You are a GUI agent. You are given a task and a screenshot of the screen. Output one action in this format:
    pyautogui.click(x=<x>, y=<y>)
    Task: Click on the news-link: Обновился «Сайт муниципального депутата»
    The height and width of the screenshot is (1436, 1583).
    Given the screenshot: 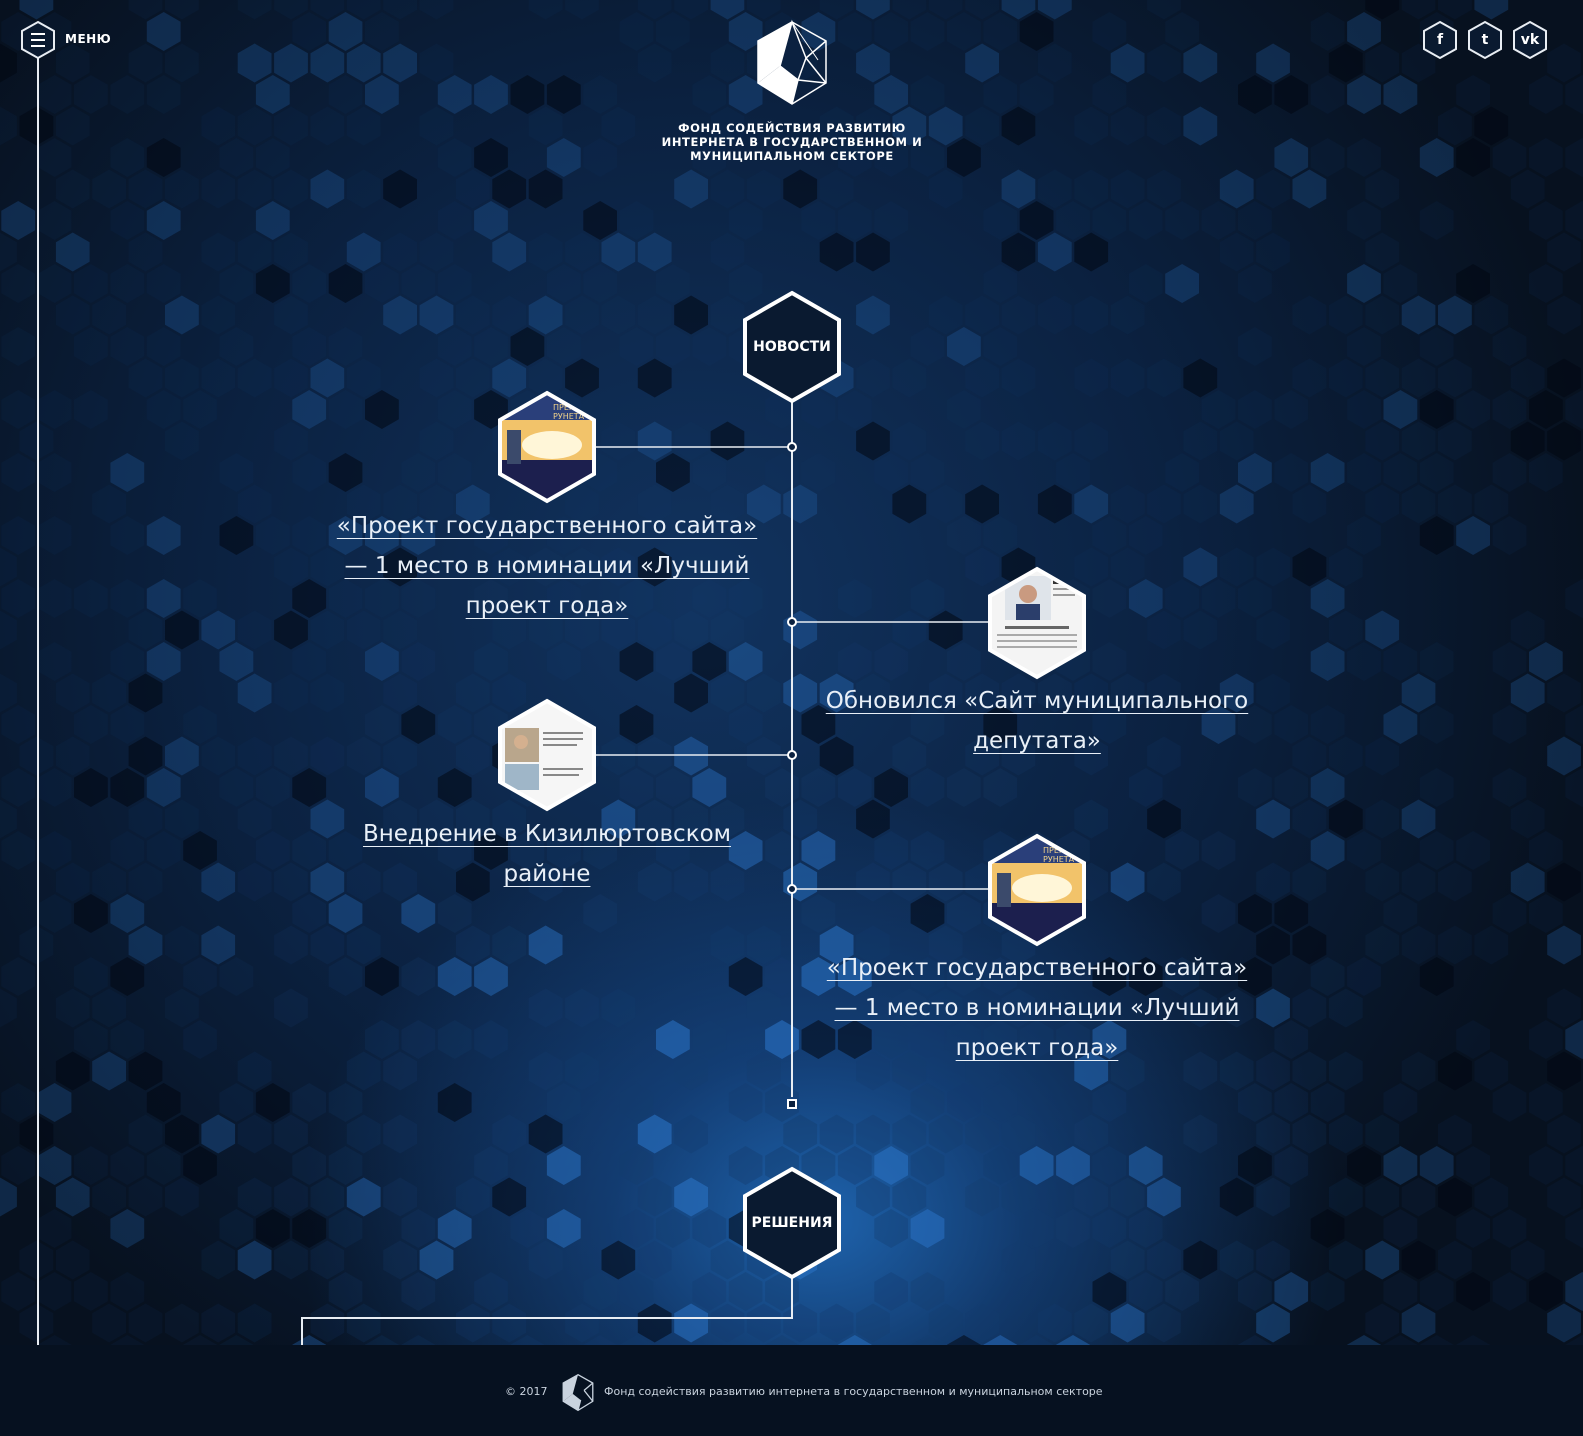 What is the action you would take?
    pyautogui.click(x=1037, y=721)
    